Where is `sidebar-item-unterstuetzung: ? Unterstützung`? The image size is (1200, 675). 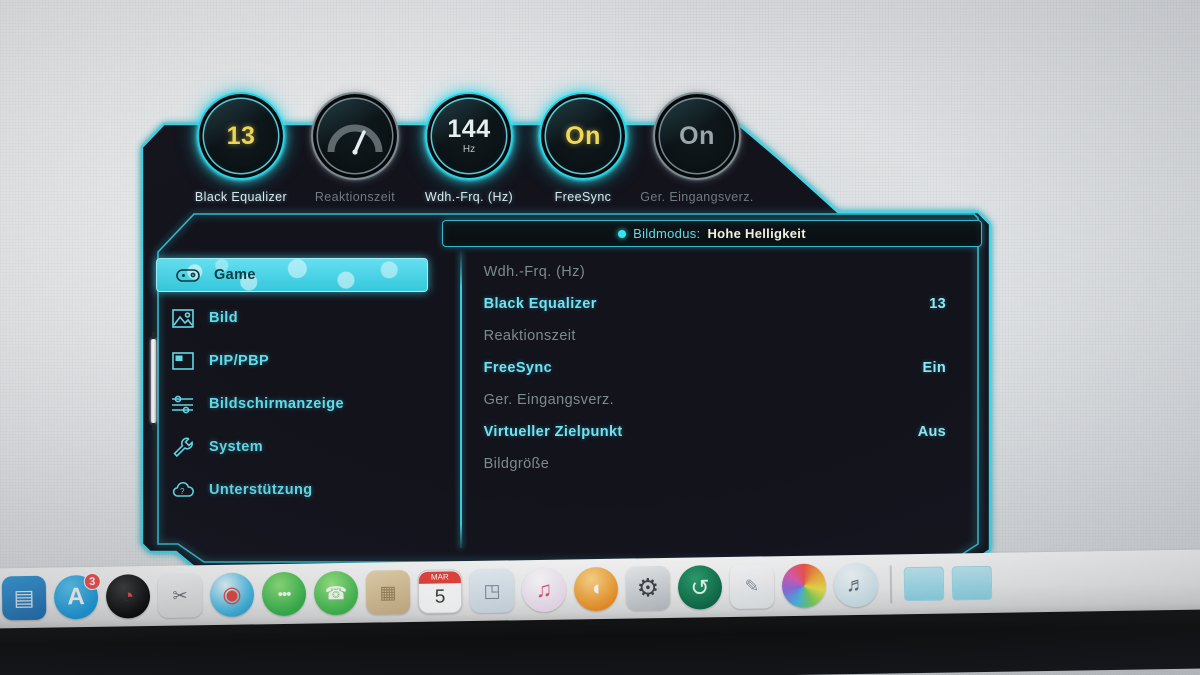
sidebar-item-unterstuetzung: ? Unterstützung is located at coordinates (304, 490).